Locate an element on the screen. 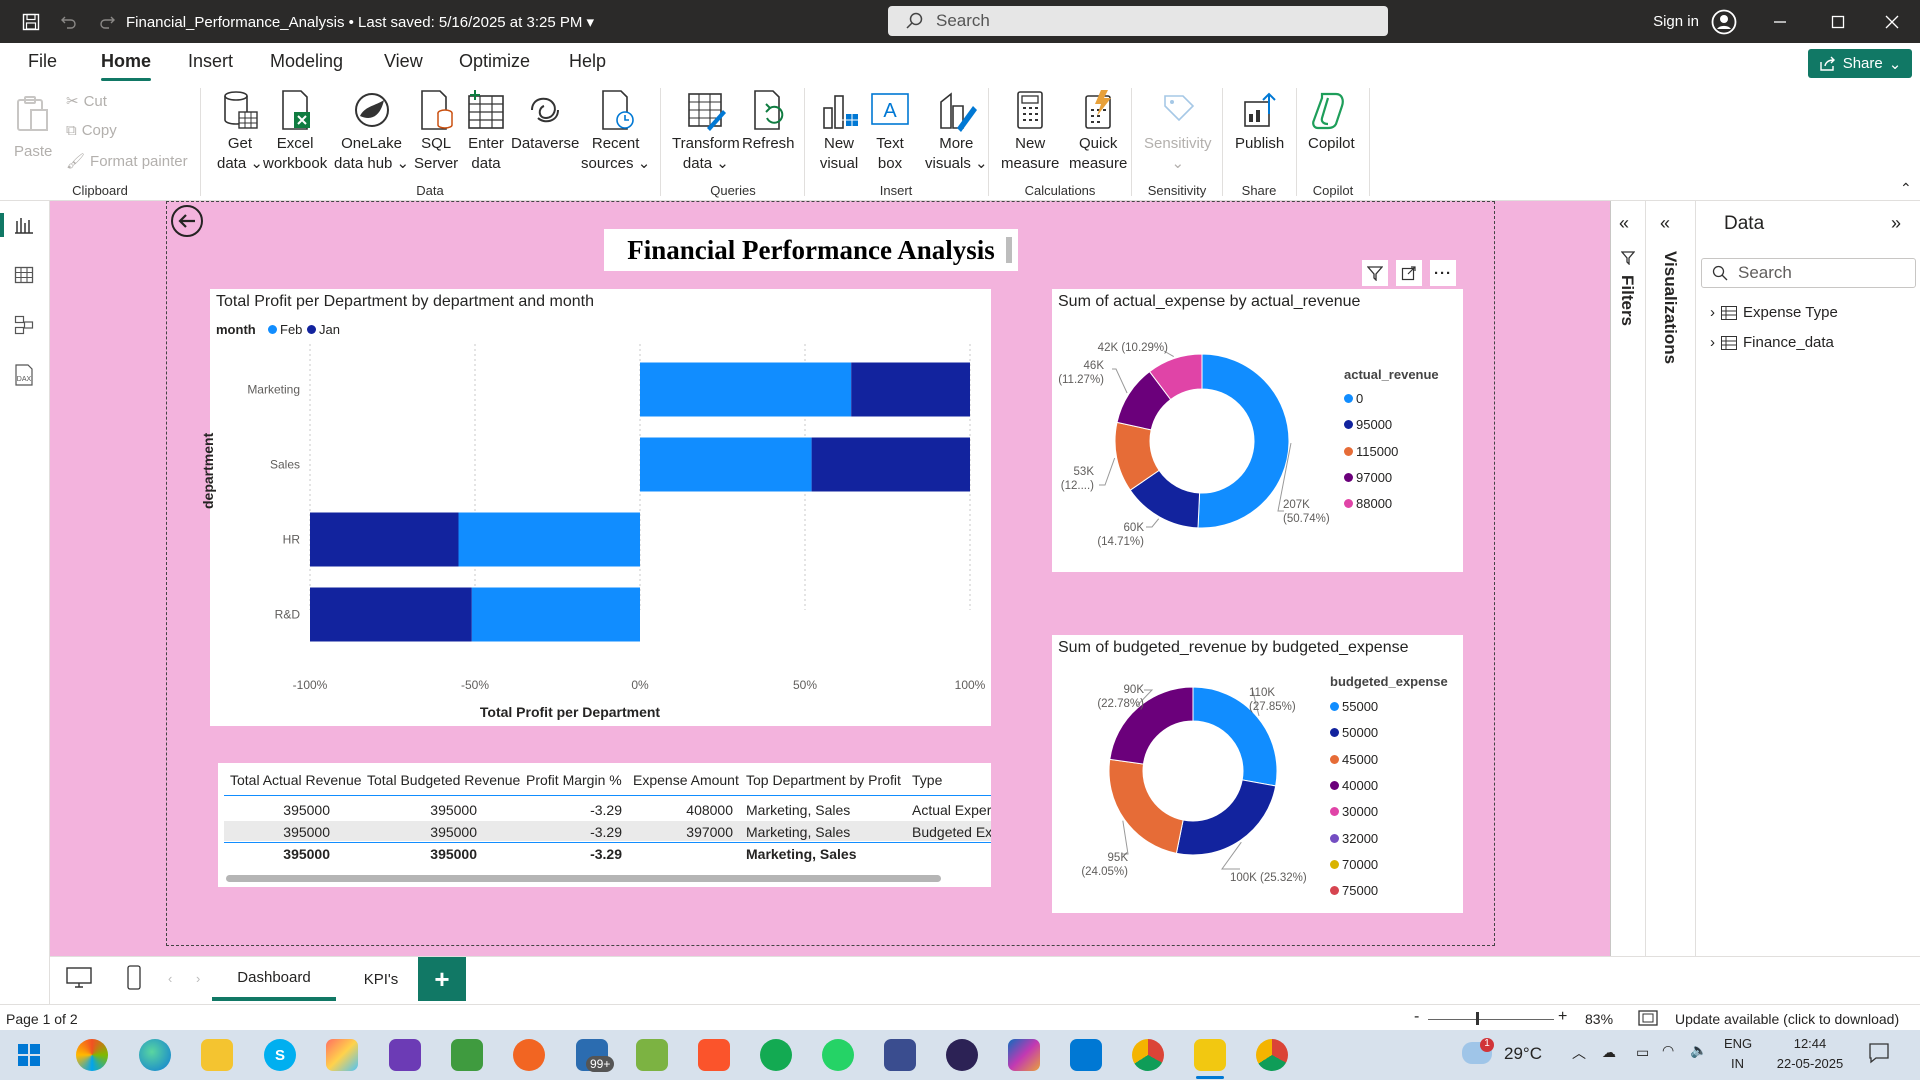 The image size is (1920, 1080). bar-jan-marketing is located at coordinates (910, 389).